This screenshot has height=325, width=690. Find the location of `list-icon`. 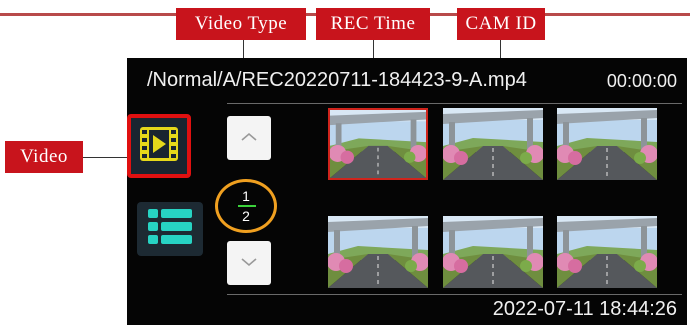

list-icon is located at coordinates (170, 229).